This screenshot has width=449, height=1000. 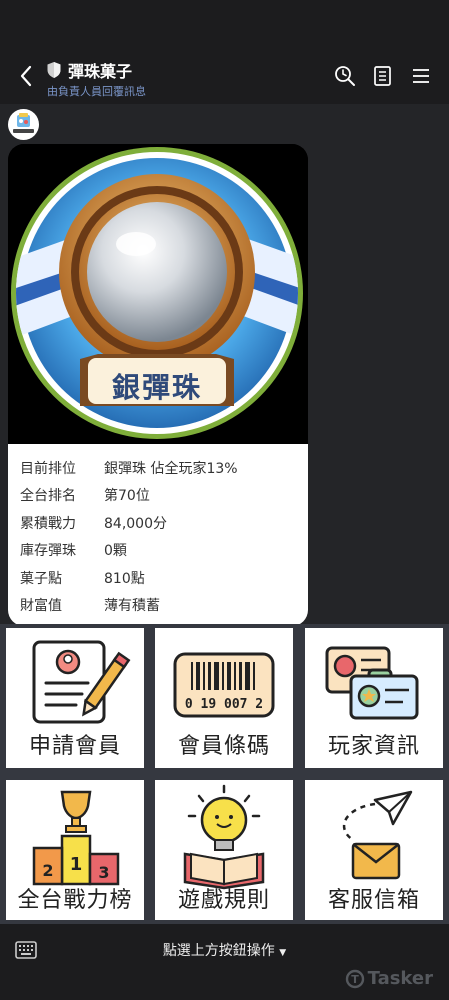 I want to click on watermark-text: Tasker, so click(x=400, y=978).